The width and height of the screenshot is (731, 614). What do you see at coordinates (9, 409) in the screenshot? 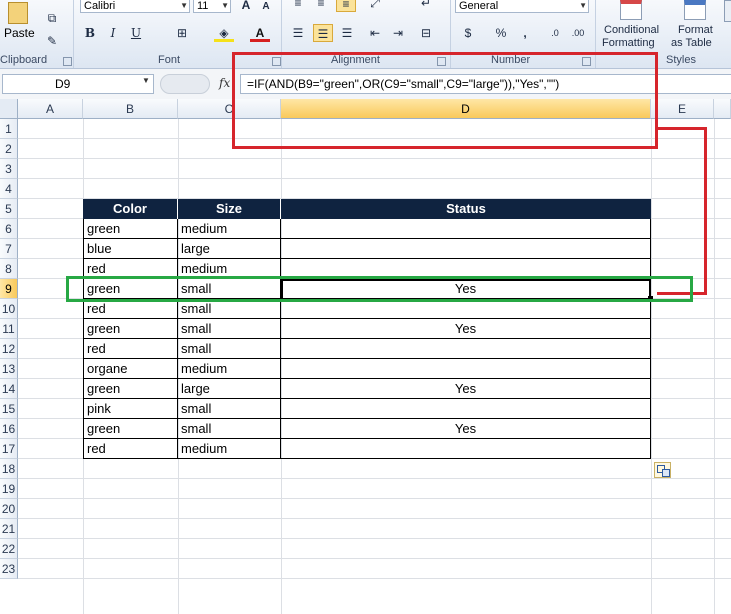
I see `row-header-15: 15` at bounding box center [9, 409].